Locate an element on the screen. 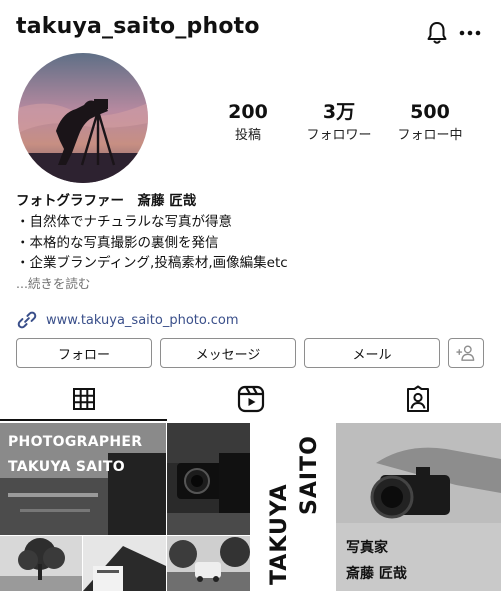 This screenshot has height=591, width=501. suggested-users-button is located at coordinates (466, 353).